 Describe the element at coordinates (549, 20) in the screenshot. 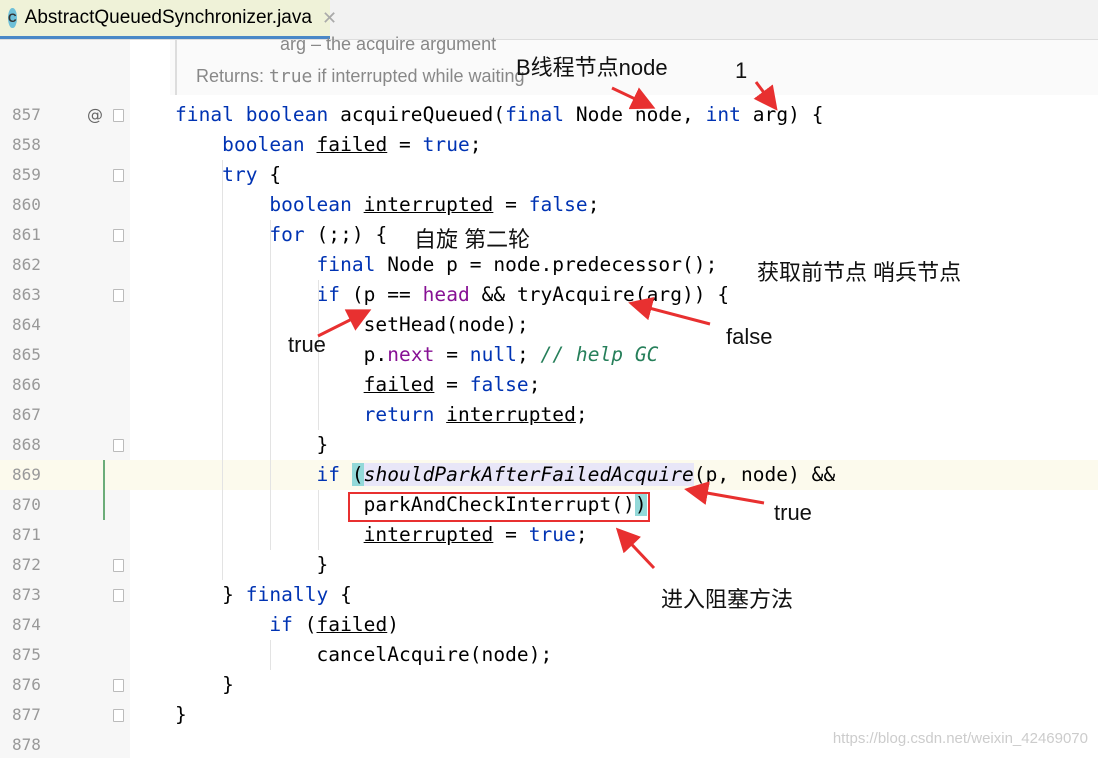

I see `editor-tab-bar: C AbstractQueuedSynchronizer.java ✕` at that location.